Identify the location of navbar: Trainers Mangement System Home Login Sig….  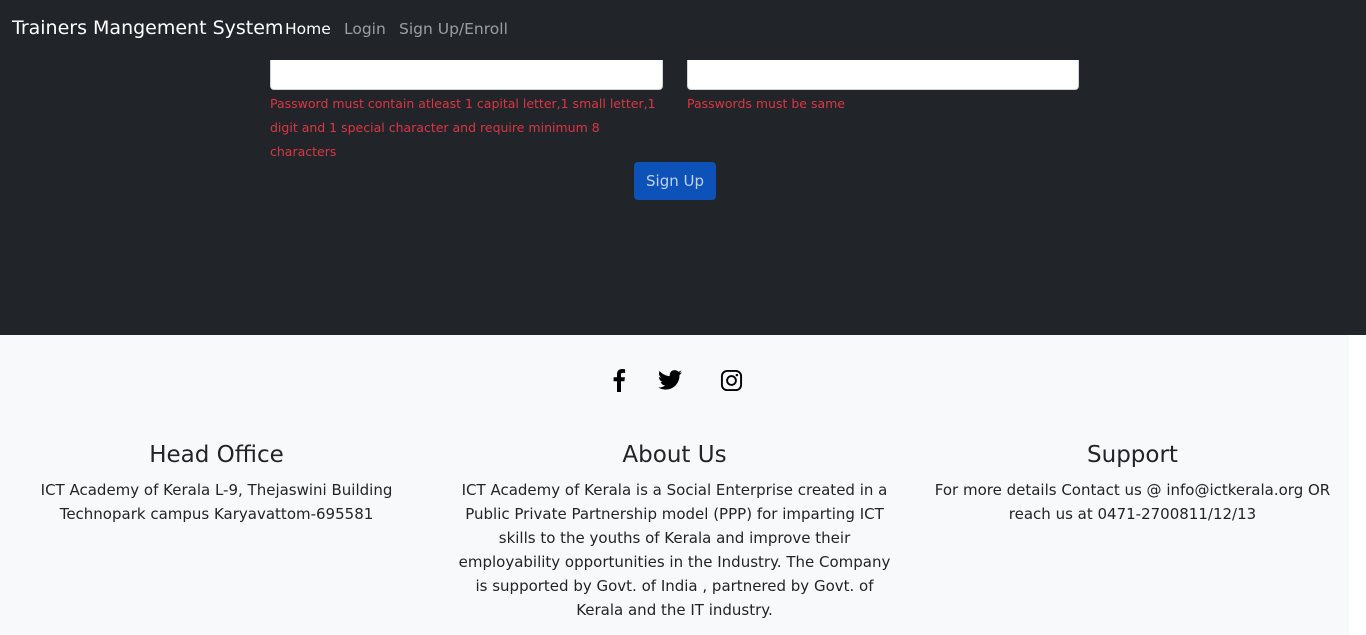
(683, 30).